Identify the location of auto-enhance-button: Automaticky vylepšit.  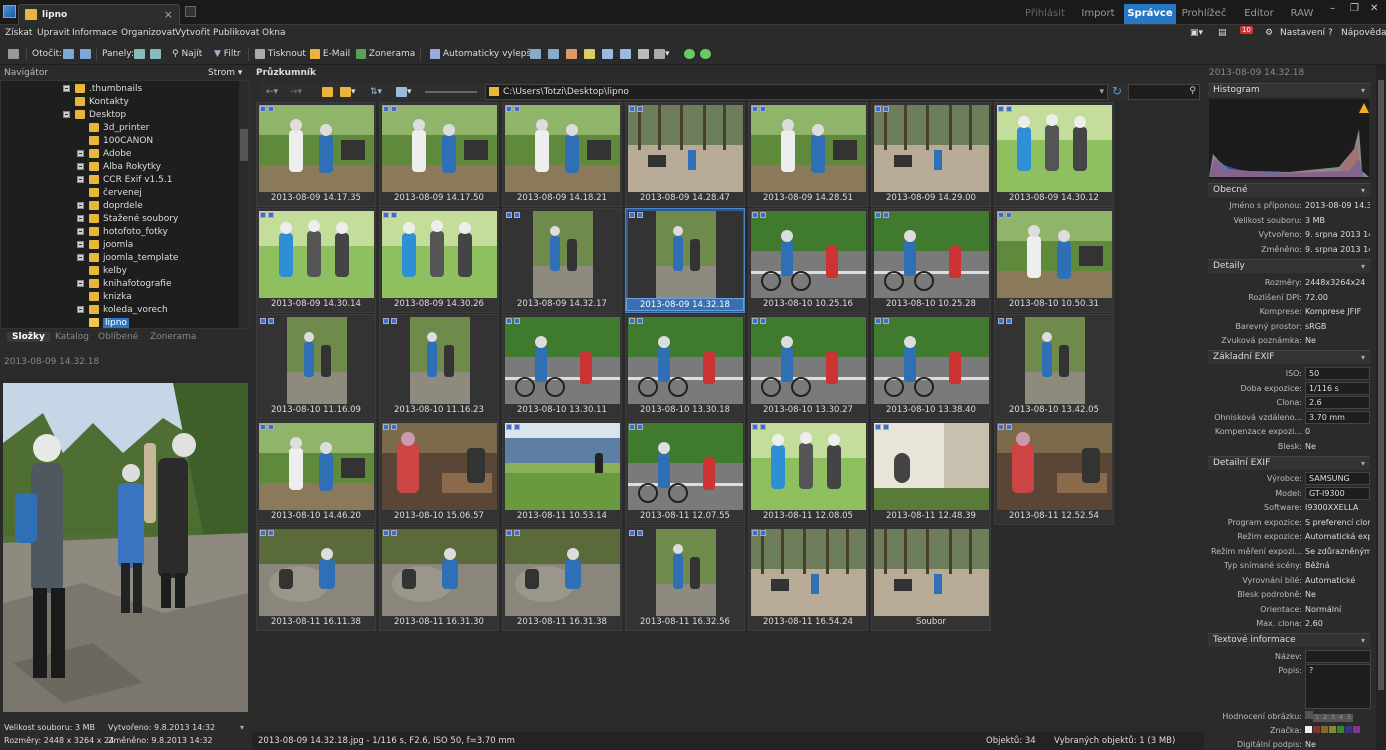
(483, 54).